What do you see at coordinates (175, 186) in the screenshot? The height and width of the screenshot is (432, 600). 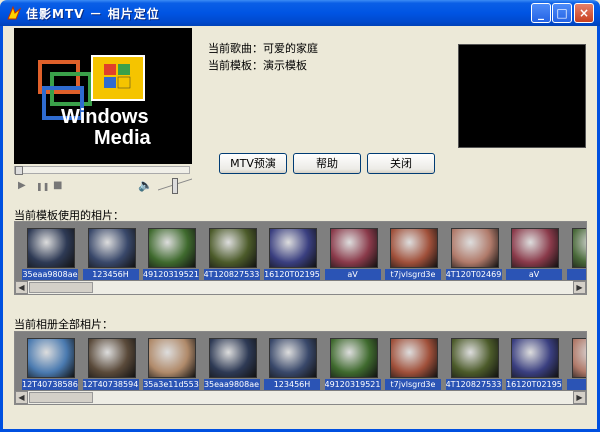 I see `volume-slider` at bounding box center [175, 186].